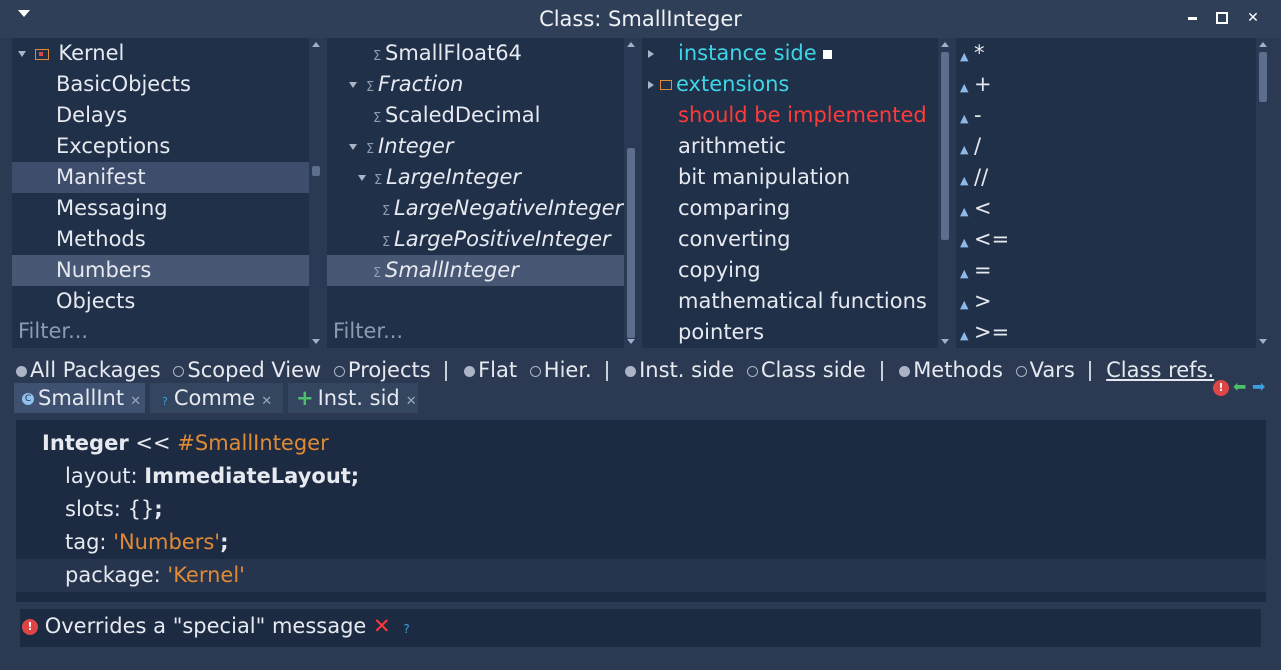 This screenshot has width=1281, height=670. What do you see at coordinates (91, 115) in the screenshot?
I see `package-item: Delays` at bounding box center [91, 115].